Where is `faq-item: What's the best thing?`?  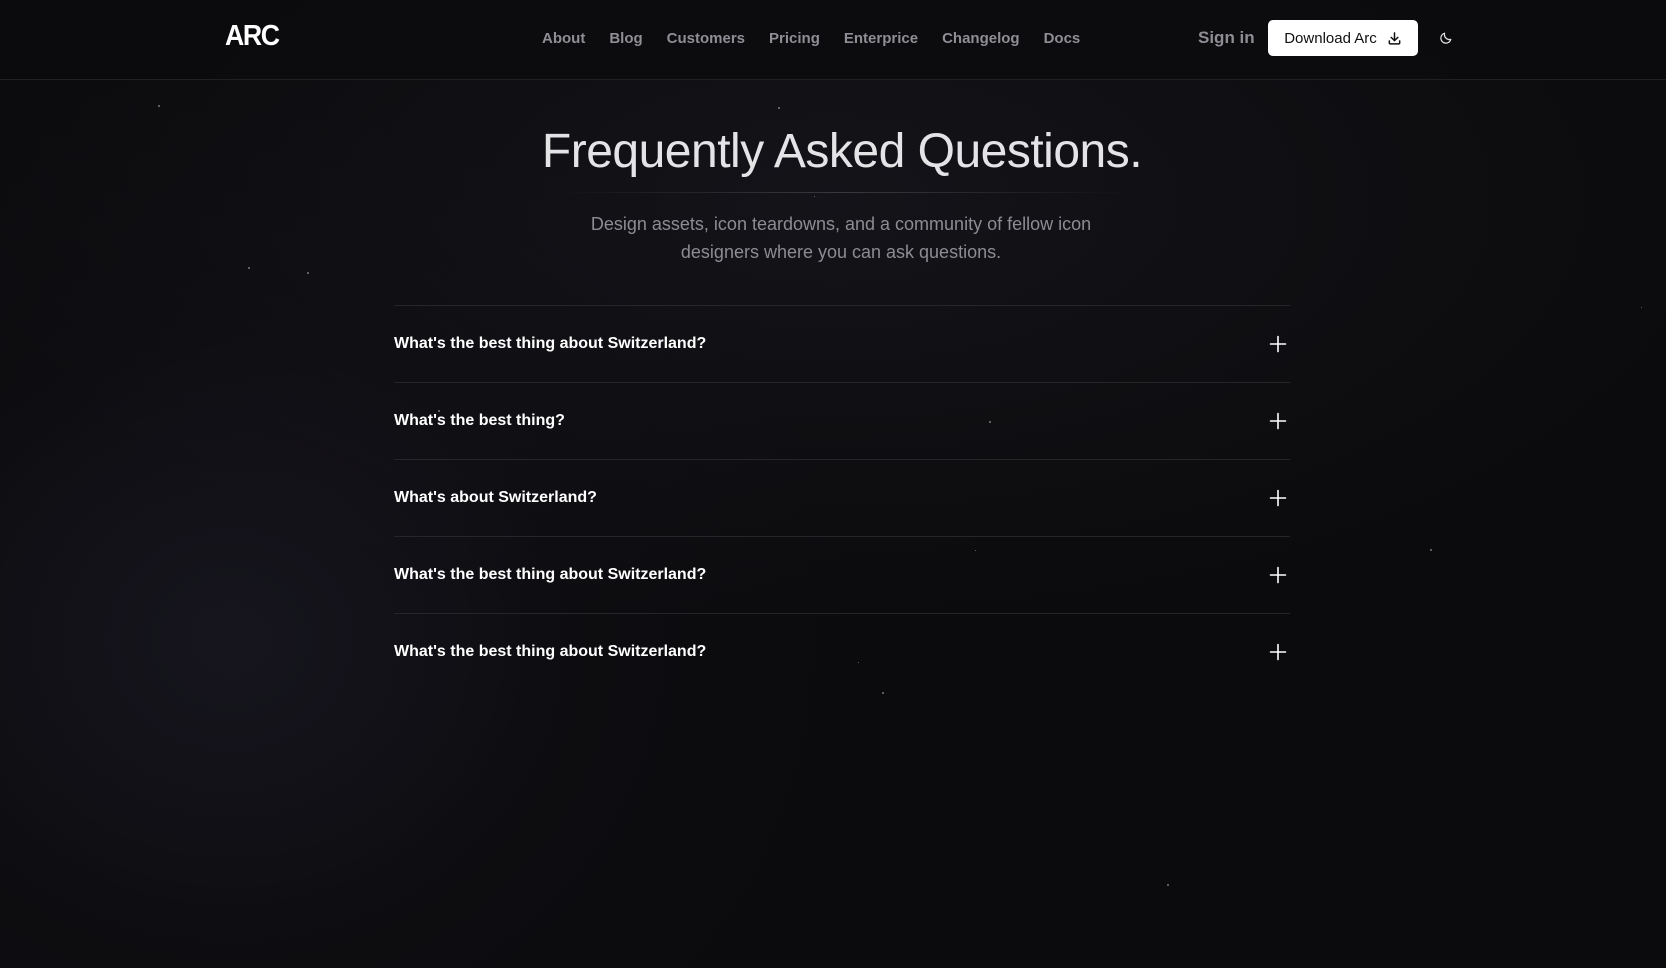 faq-item: What's the best thing? is located at coordinates (842, 420).